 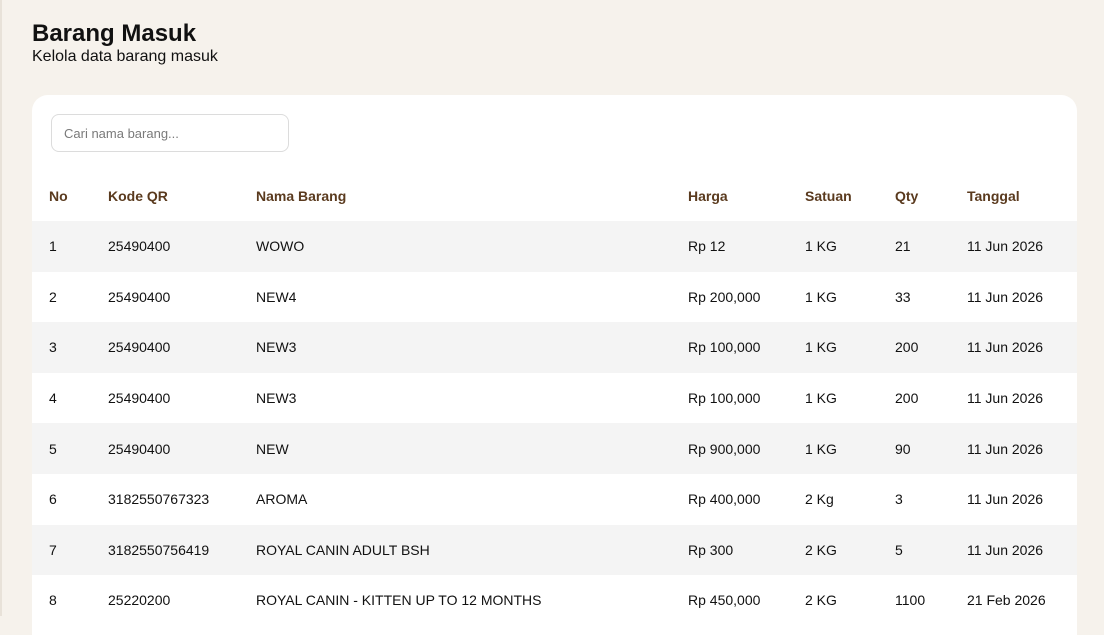 I want to click on page-title: Barang Masuk, so click(x=114, y=33).